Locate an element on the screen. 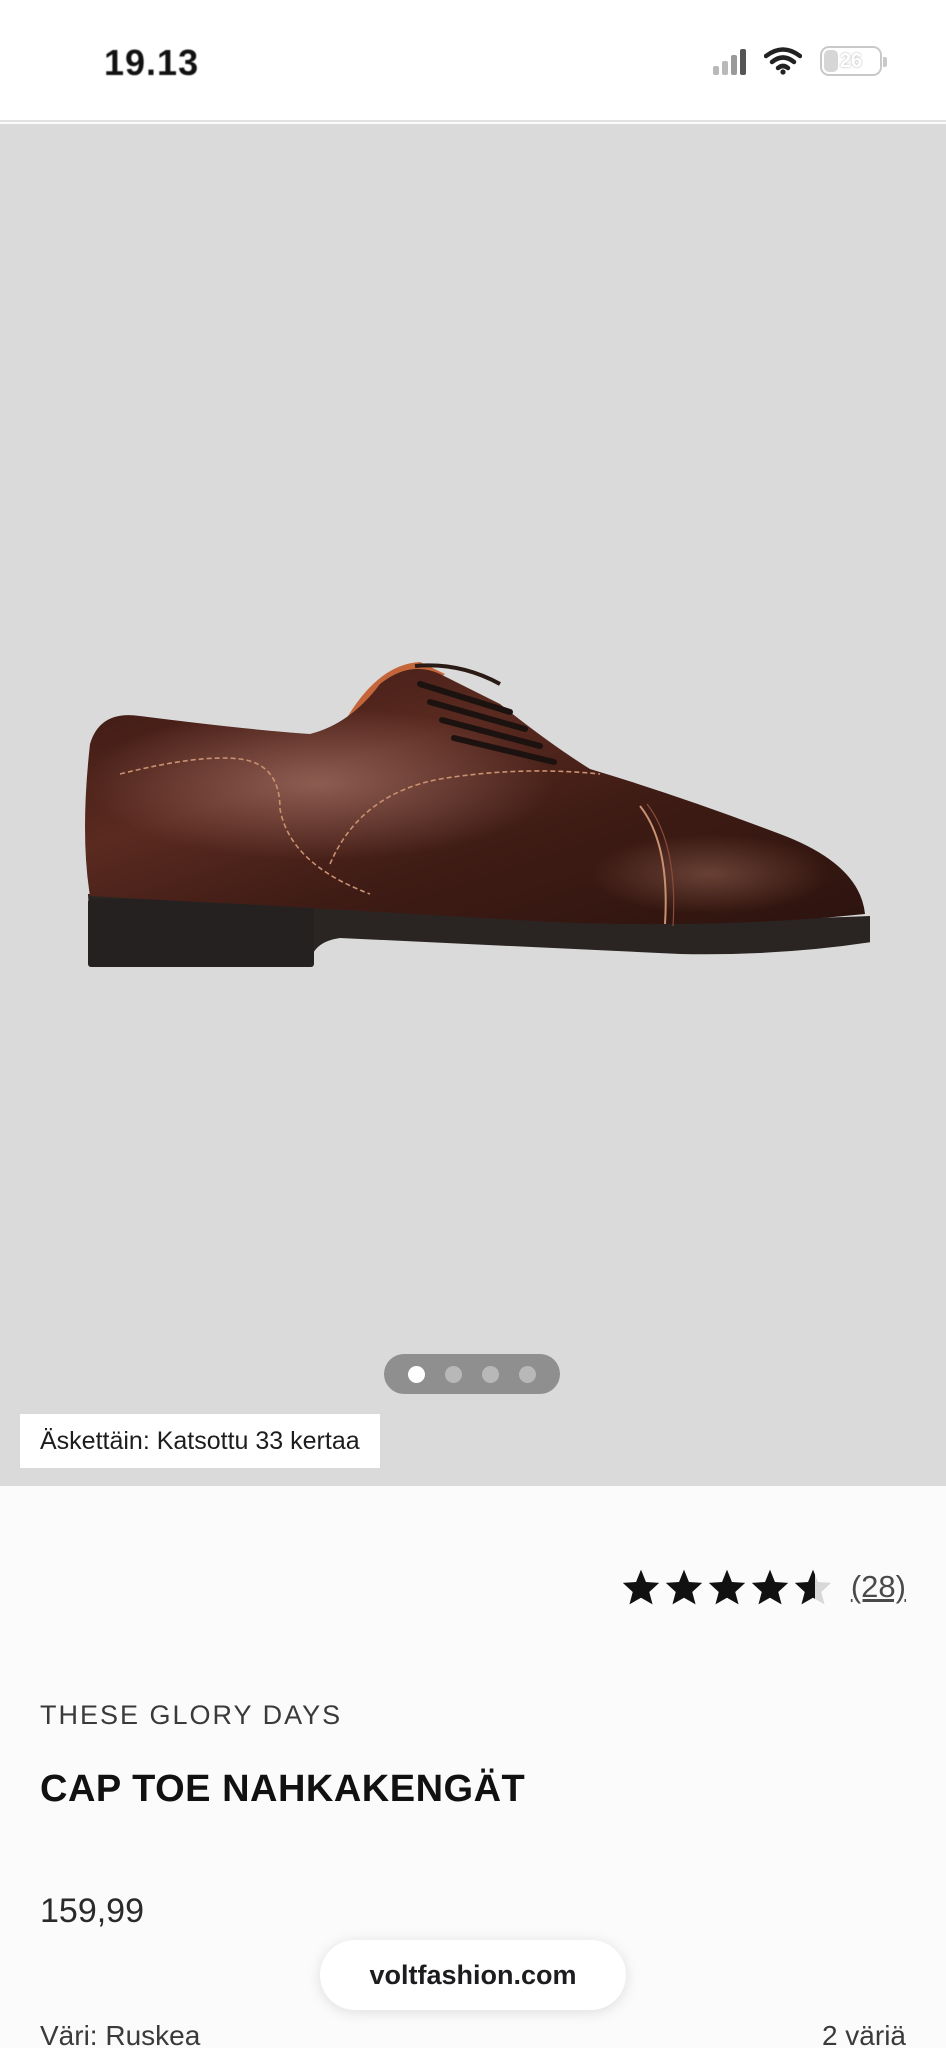 This screenshot has width=946, height=2048. color-count: 2 väriä is located at coordinates (864, 2034).